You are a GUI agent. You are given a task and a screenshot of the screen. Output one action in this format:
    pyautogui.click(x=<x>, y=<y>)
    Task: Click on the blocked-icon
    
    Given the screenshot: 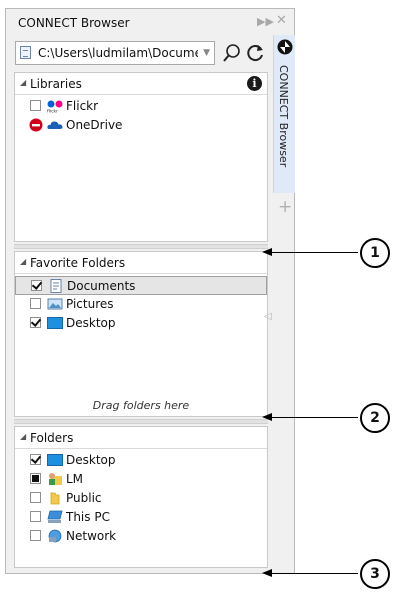 What is the action you would take?
    pyautogui.click(x=36, y=125)
    